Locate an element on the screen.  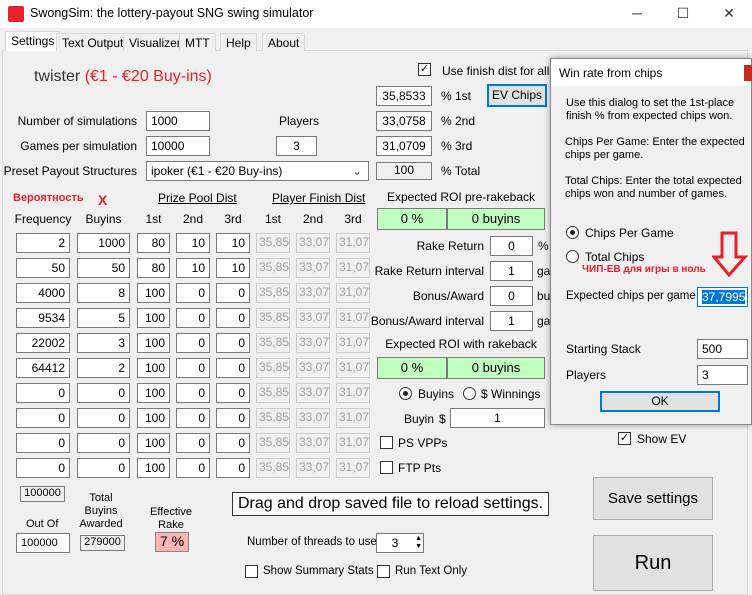
chevron-down-icon: ⌄ is located at coordinates (356, 171).